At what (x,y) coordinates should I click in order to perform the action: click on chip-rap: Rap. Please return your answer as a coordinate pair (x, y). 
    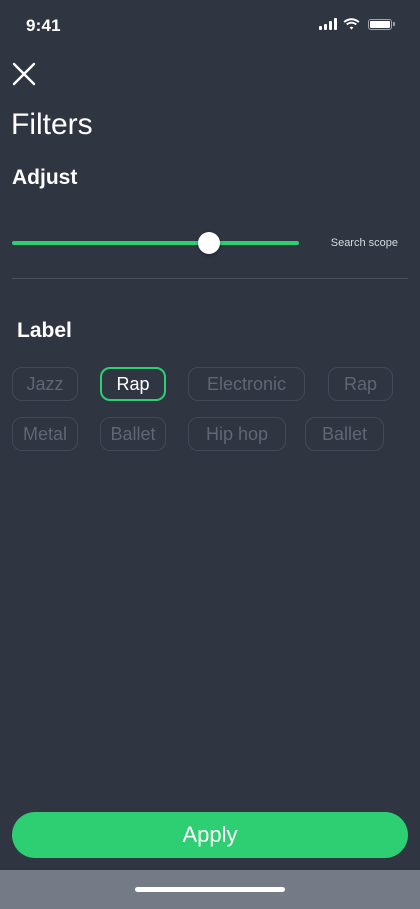
    Looking at the image, I should click on (133, 384).